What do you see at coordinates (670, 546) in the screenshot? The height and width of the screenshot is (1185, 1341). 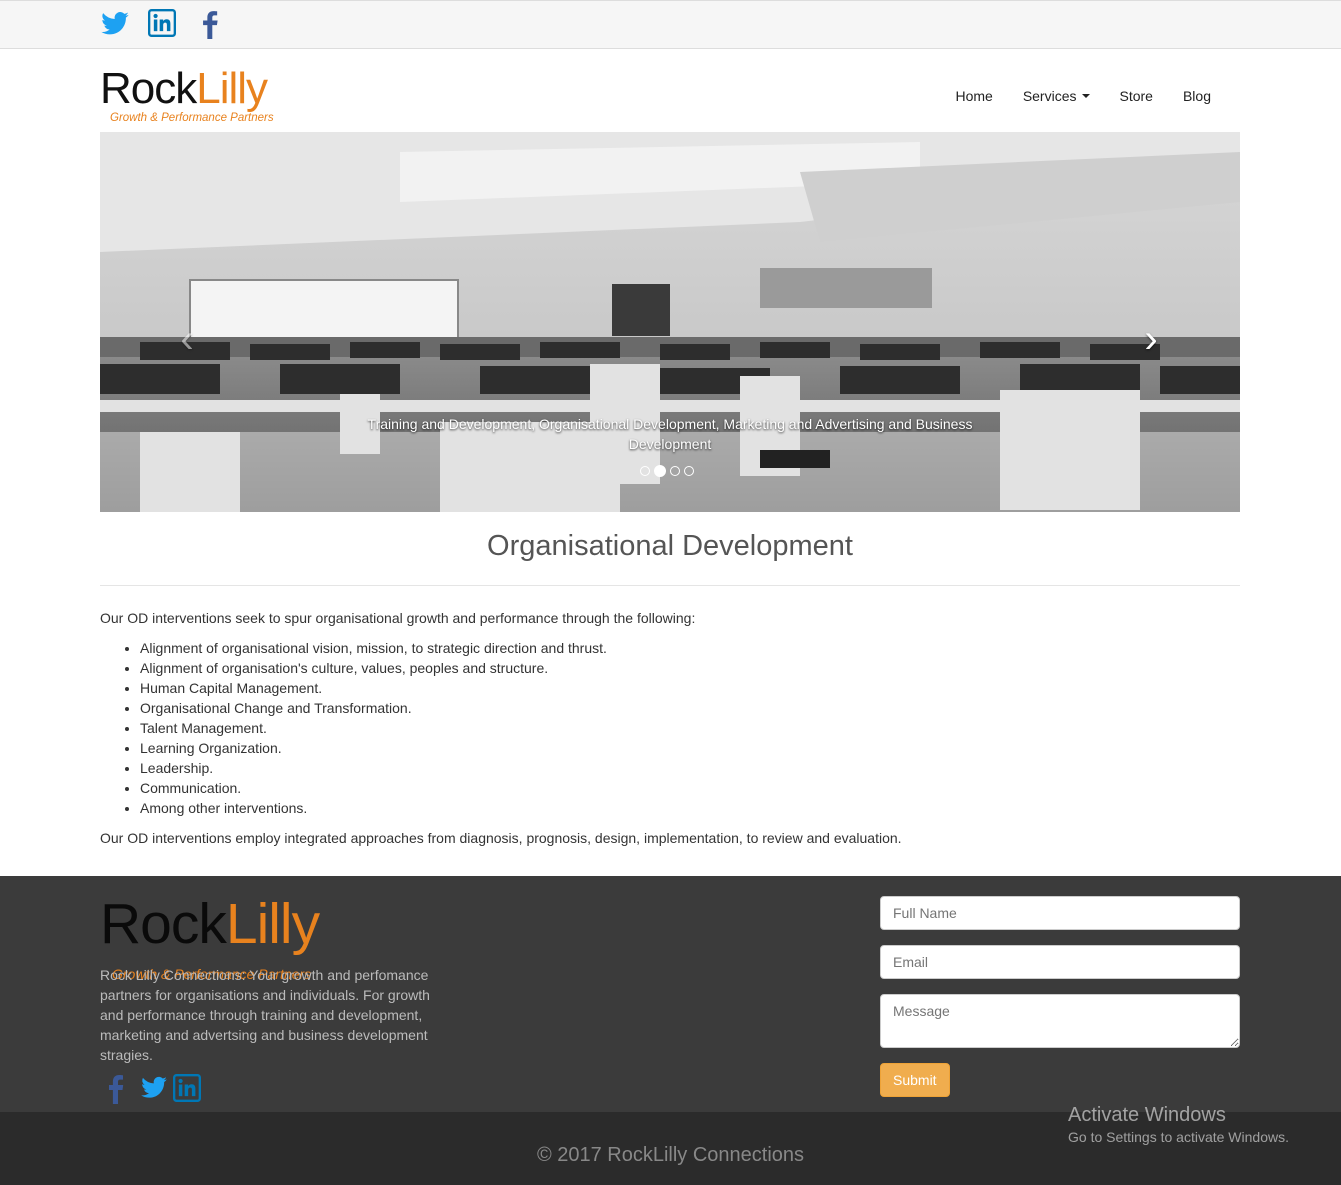 I see `page-title: Organisational Development` at bounding box center [670, 546].